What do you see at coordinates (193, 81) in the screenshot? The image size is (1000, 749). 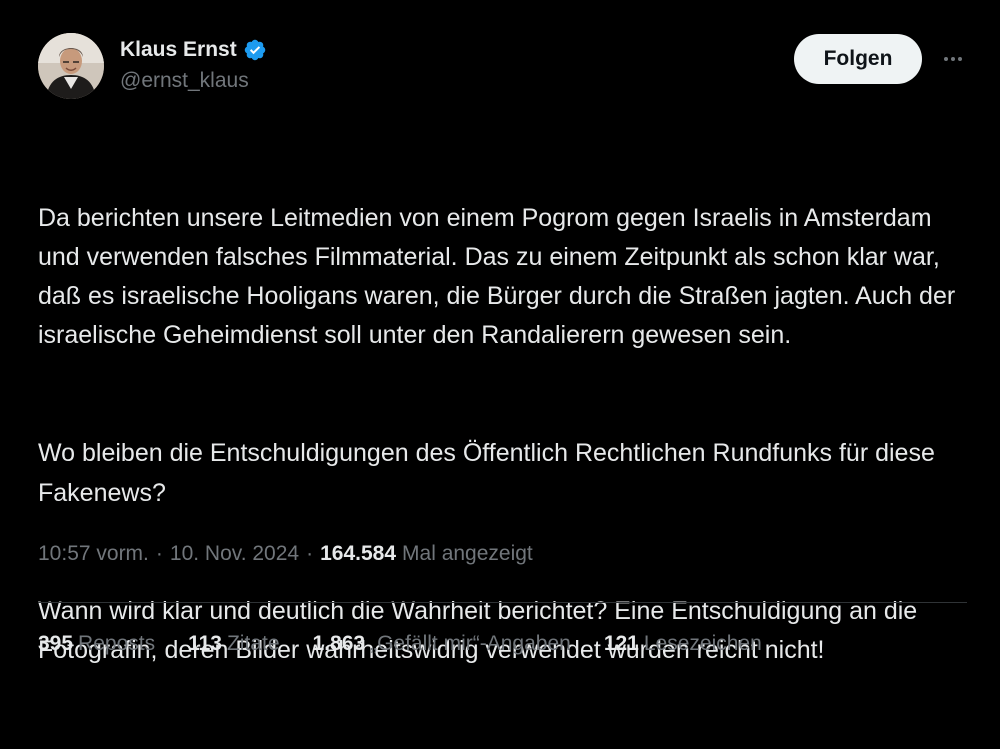 I see `user-handle: @ernst_klaus` at bounding box center [193, 81].